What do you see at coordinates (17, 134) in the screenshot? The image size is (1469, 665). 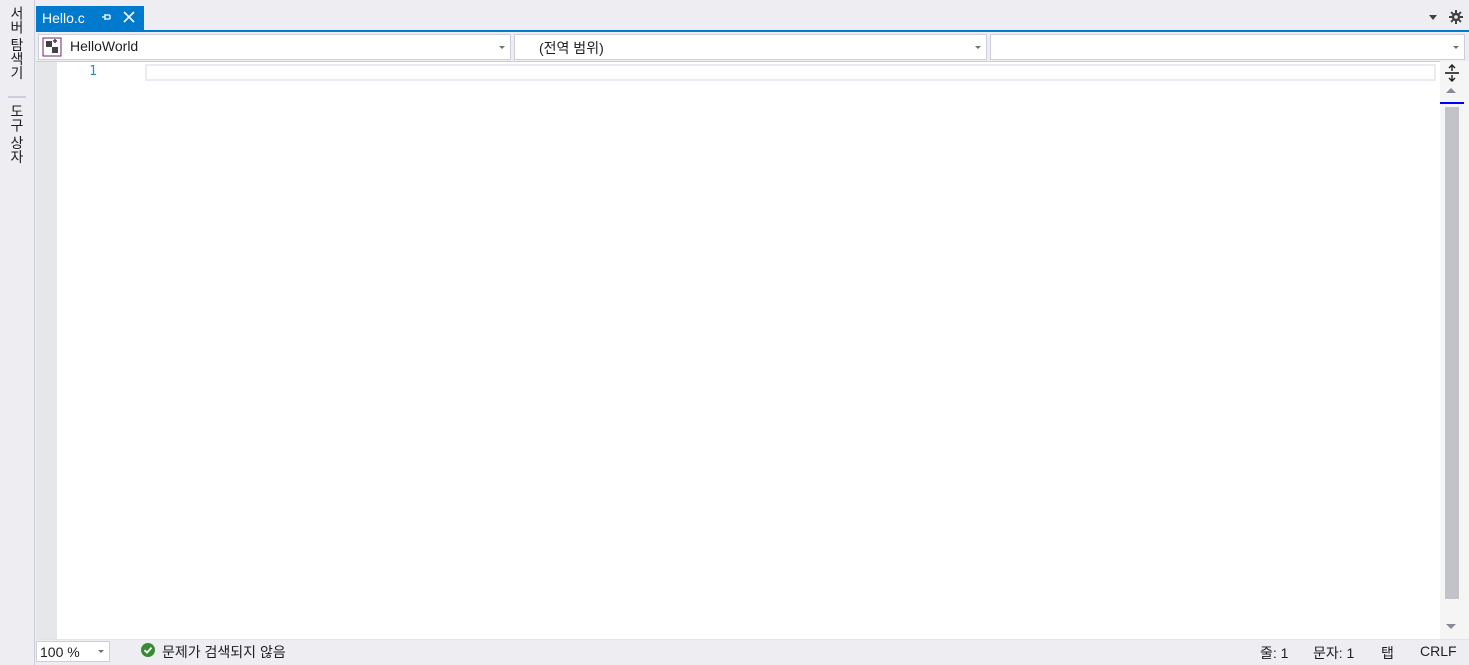 I see `toolbox-tab: 도구 상자` at bounding box center [17, 134].